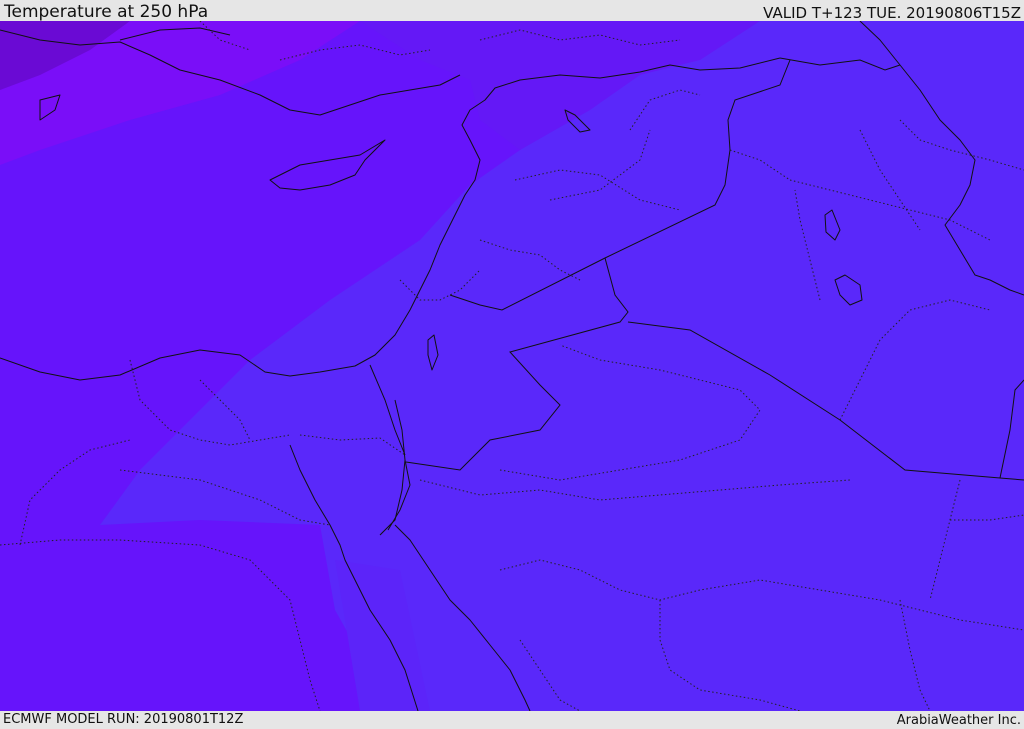 This screenshot has height=729, width=1024. What do you see at coordinates (958, 720) in the screenshot?
I see `credit-label: ArabiaWeather Inc.` at bounding box center [958, 720].